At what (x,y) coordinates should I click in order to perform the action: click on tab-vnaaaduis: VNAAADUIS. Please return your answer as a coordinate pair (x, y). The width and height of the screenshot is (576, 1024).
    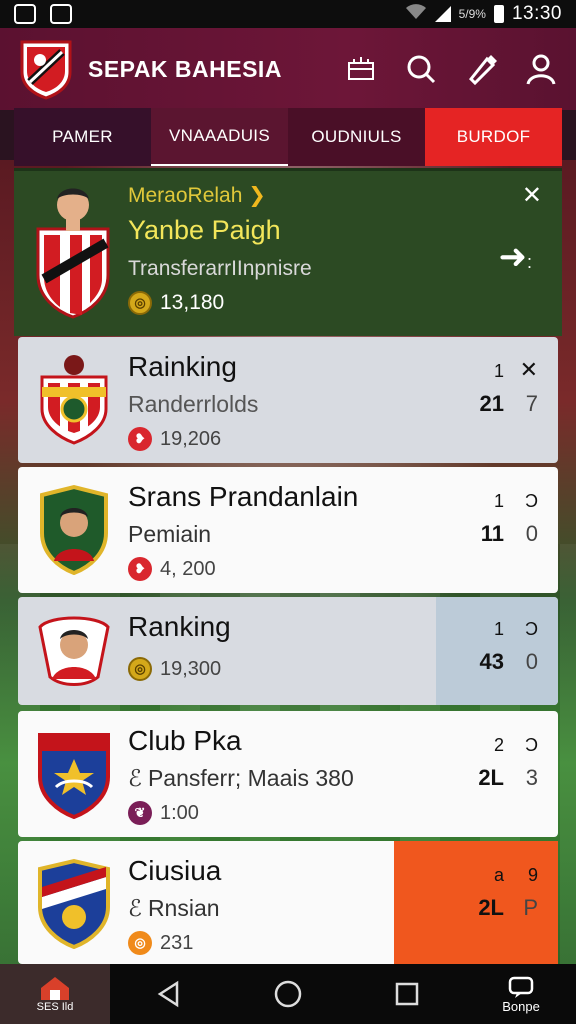
    Looking at the image, I should click on (219, 137).